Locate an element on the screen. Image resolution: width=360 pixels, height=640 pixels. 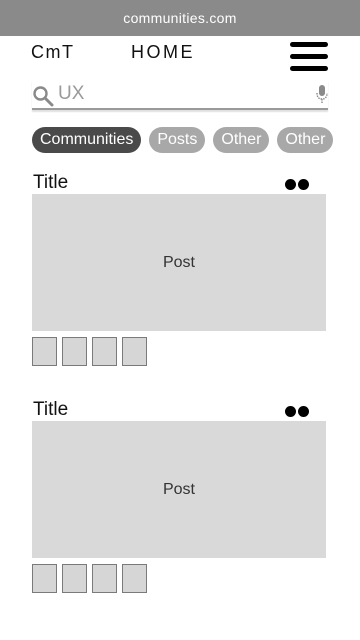
url-text: communities.com is located at coordinates (180, 18).